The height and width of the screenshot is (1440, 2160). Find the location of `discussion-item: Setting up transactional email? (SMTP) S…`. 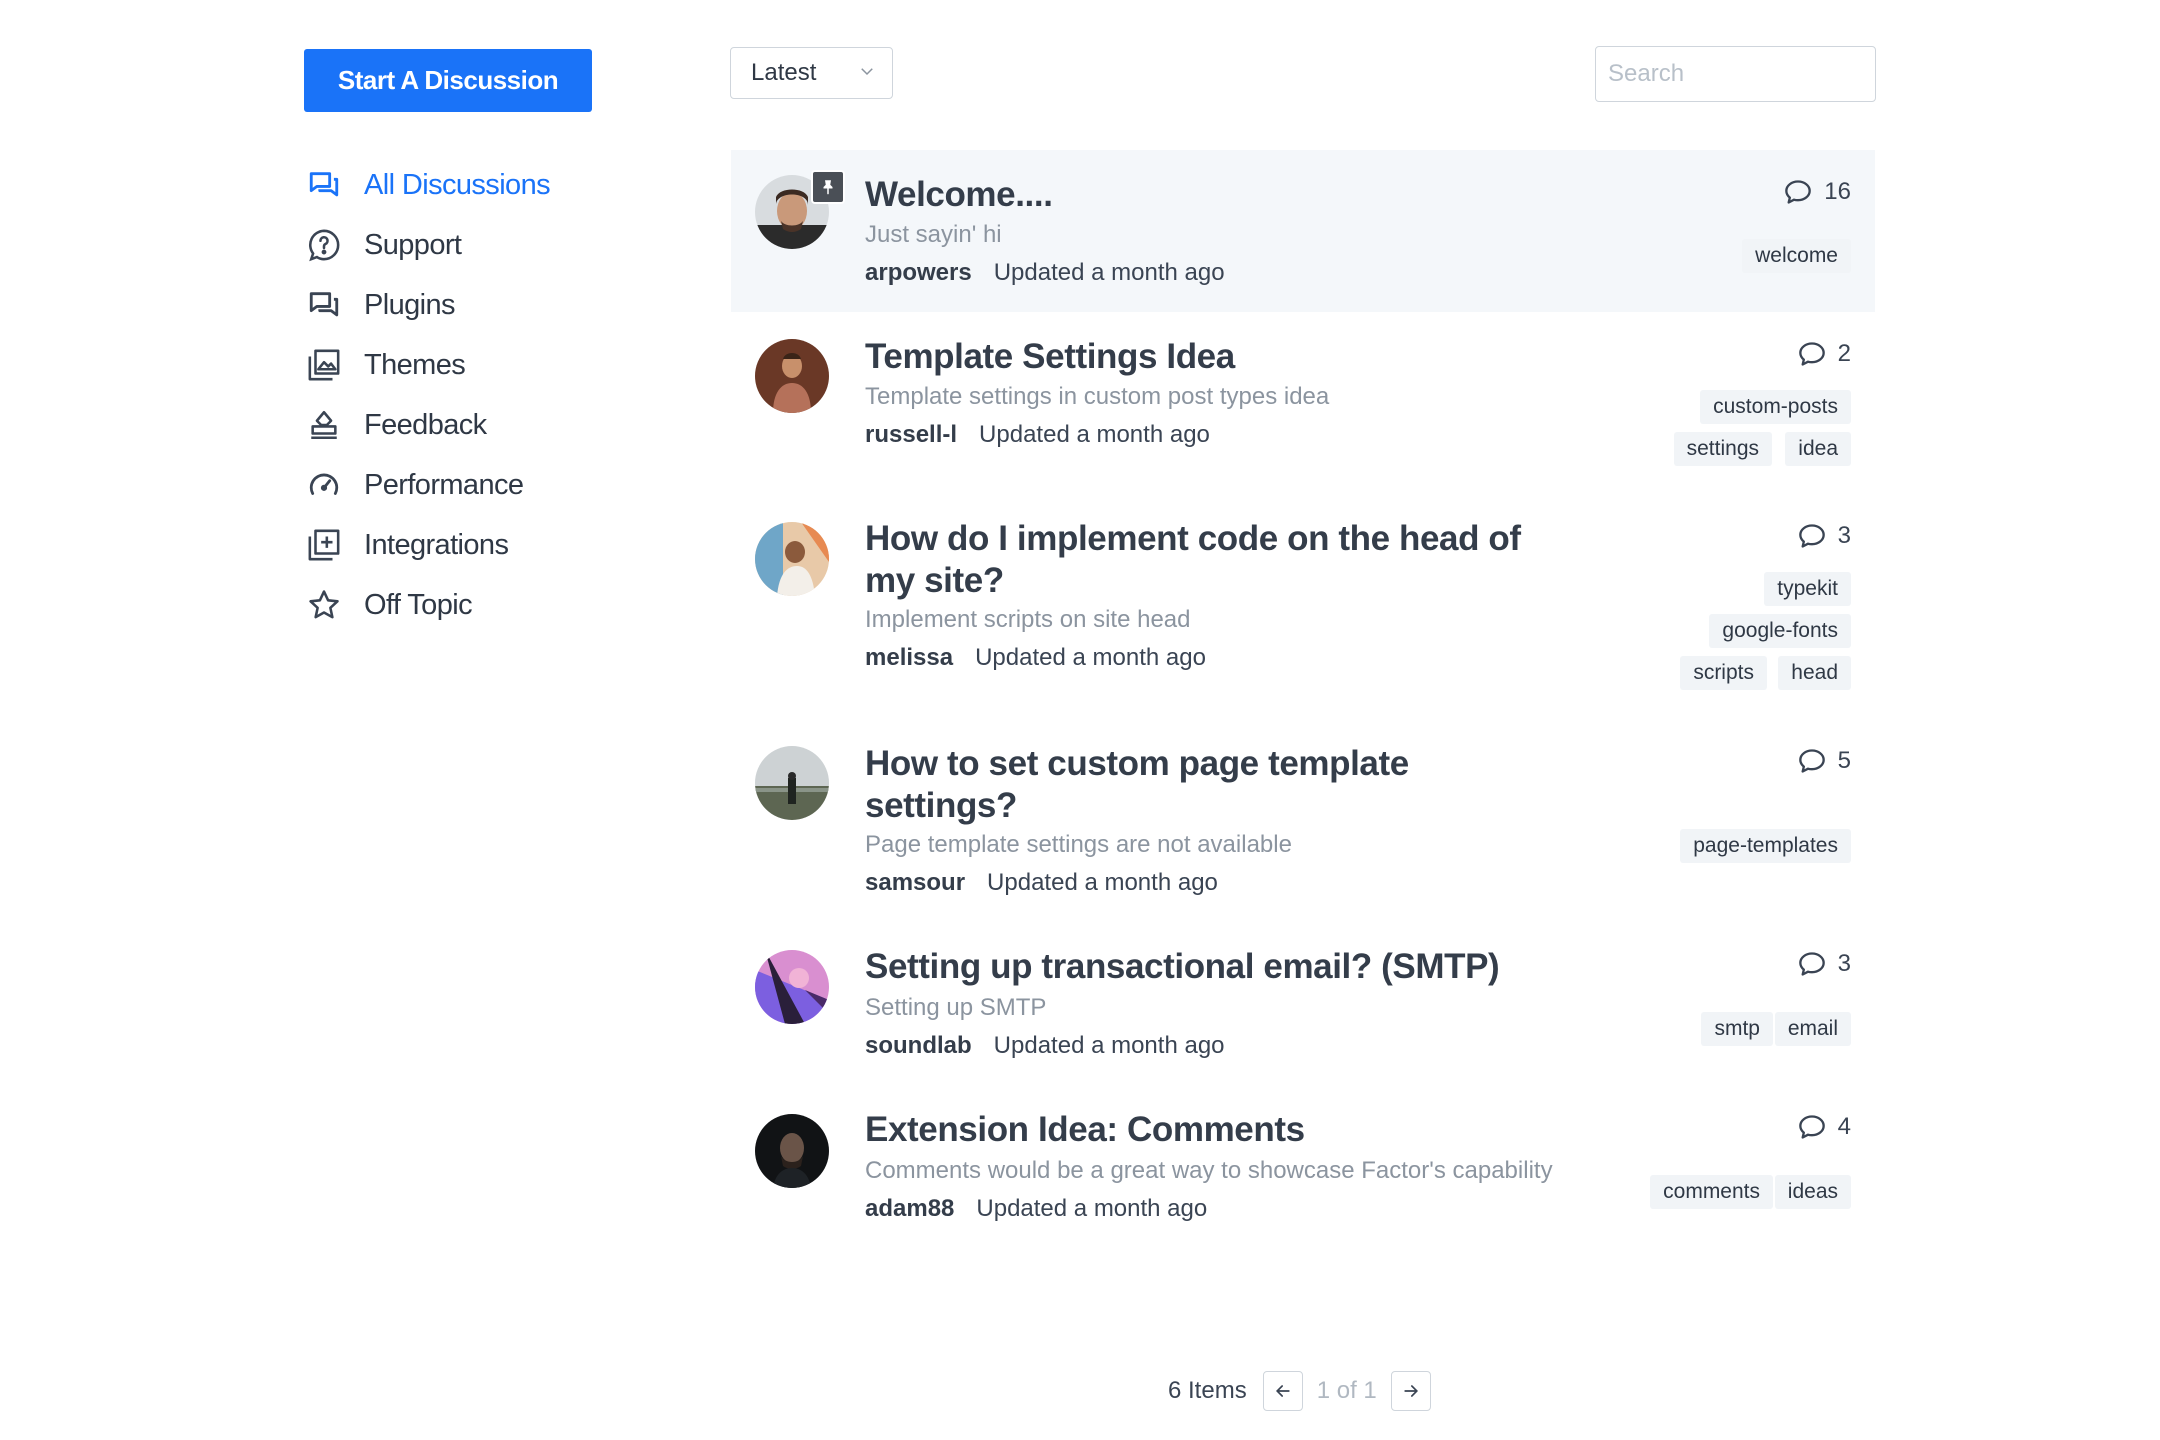

discussion-item: Setting up transactional email? (SMTP) S… is located at coordinates (1303, 993).